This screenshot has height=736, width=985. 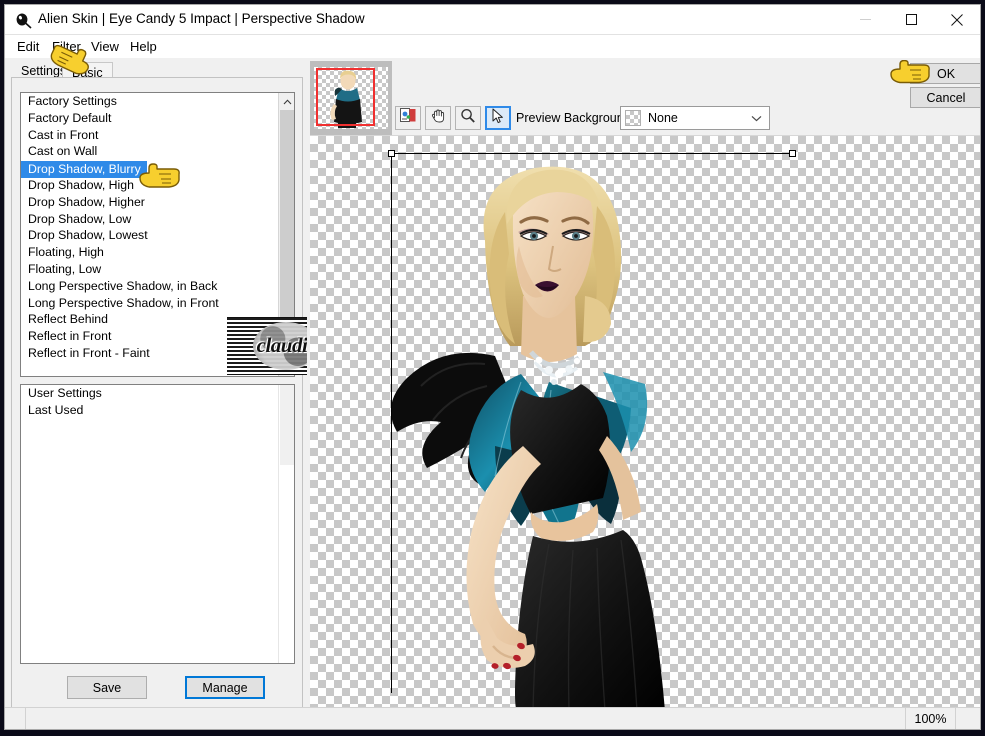 I want to click on cancel-button: Cancel, so click(x=945, y=97).